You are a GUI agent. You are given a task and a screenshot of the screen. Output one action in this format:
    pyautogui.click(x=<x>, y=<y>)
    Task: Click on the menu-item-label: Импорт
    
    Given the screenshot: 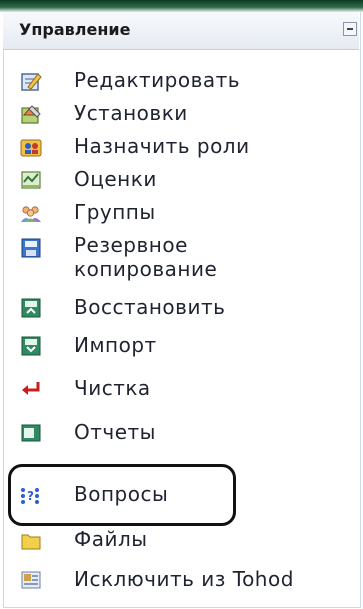 What is the action you would take?
    pyautogui.click(x=115, y=345)
    